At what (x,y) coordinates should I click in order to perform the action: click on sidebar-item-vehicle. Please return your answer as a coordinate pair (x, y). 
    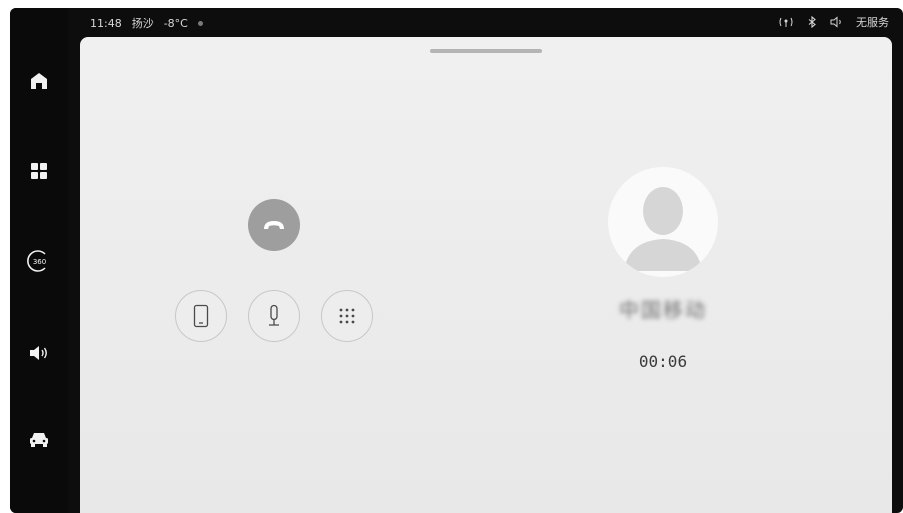
    Looking at the image, I should click on (39, 439).